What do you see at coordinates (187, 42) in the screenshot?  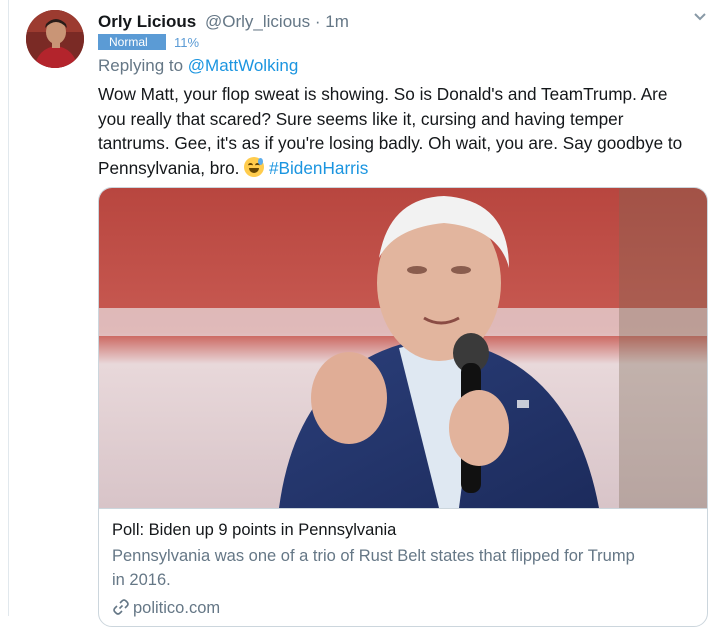 I see `badge-percent: 11%` at bounding box center [187, 42].